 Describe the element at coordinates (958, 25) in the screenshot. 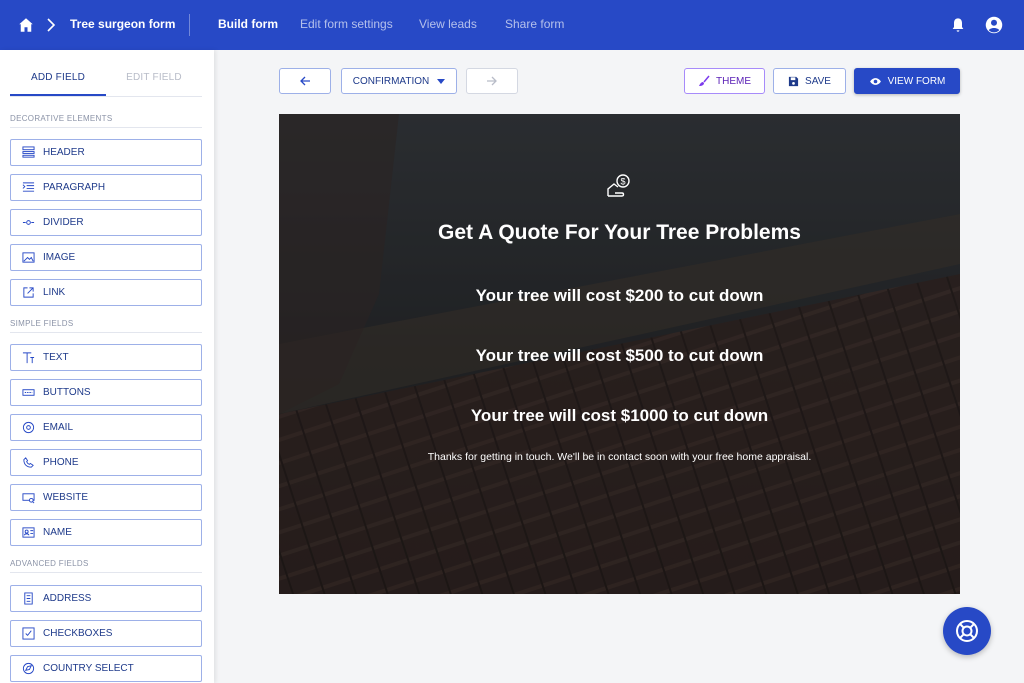

I see `bell-icon` at that location.